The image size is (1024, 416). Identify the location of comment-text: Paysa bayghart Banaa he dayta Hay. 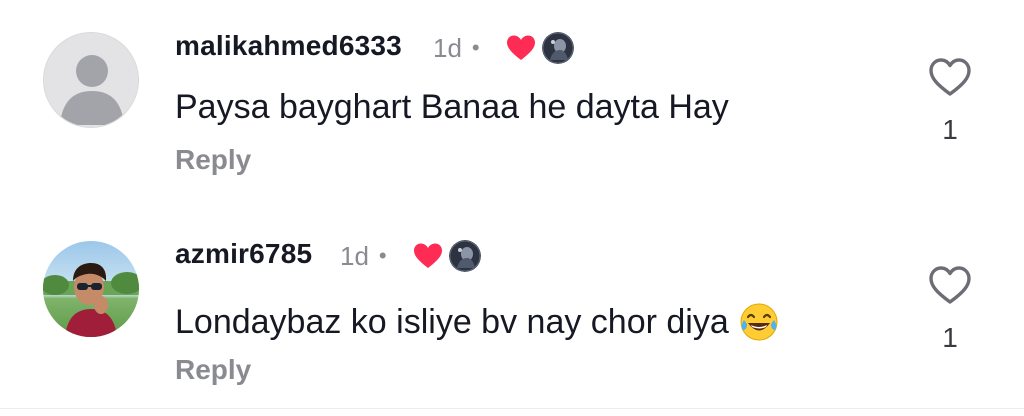
(452, 107).